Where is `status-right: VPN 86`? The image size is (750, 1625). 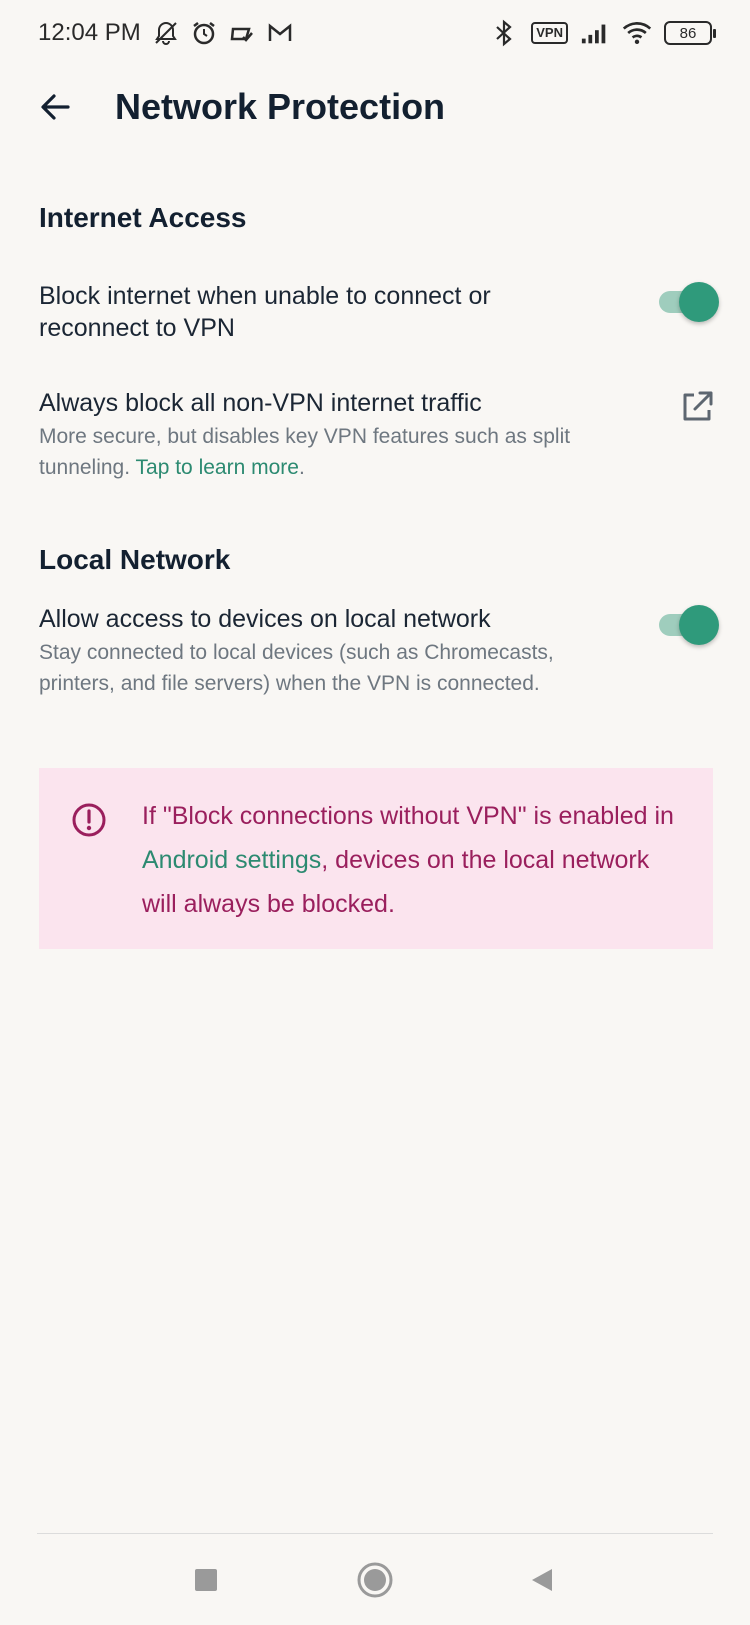
status-right: VPN 86 is located at coordinates (602, 33).